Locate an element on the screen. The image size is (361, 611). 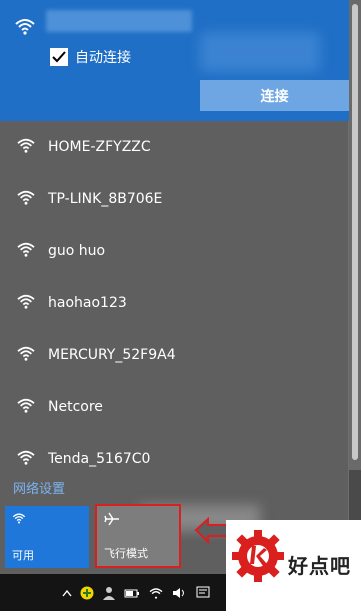
network-name: MERCURY_52F9A4 is located at coordinates (112, 355).